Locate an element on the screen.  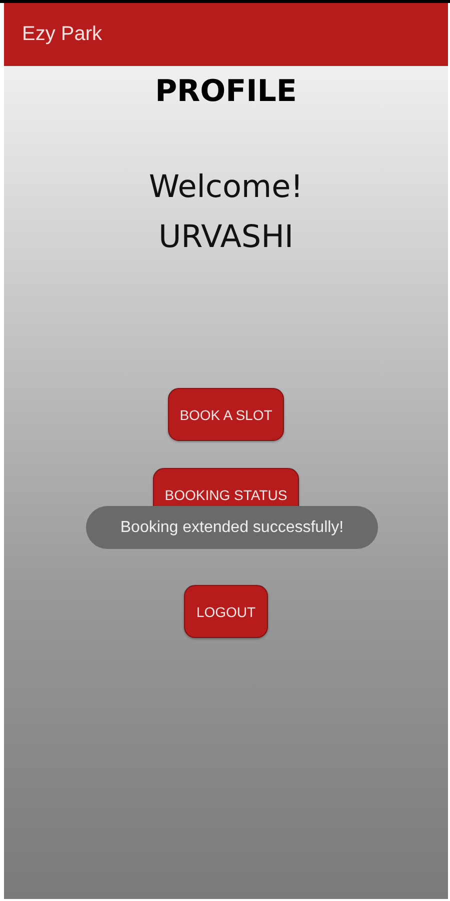
success-toast: Booking extended successfully! is located at coordinates (232, 527).